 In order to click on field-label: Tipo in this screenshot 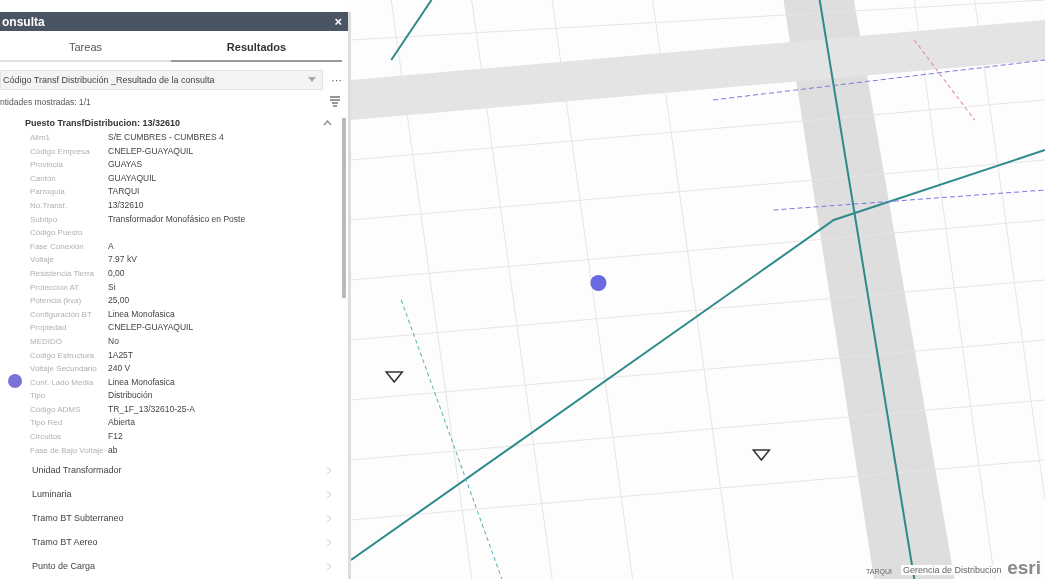, I will do `click(38, 396)`.